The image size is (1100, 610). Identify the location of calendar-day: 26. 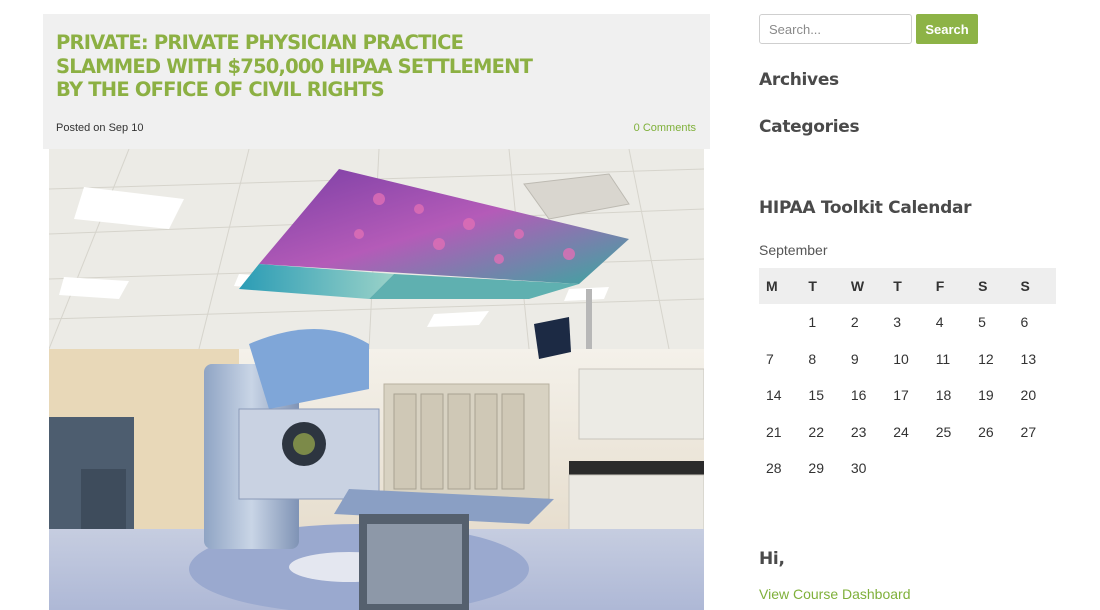
(986, 431).